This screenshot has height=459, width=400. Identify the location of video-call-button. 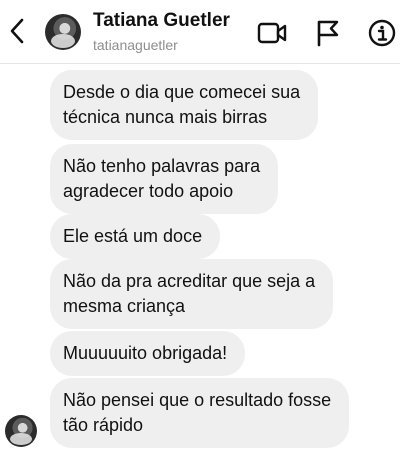
(272, 33).